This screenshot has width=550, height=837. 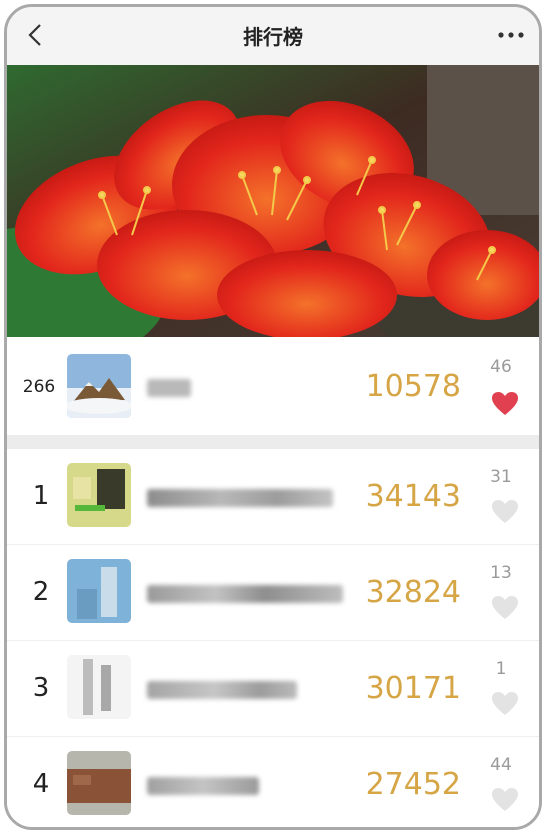 What do you see at coordinates (501, 477) in the screenshot?
I see `like-count: 31` at bounding box center [501, 477].